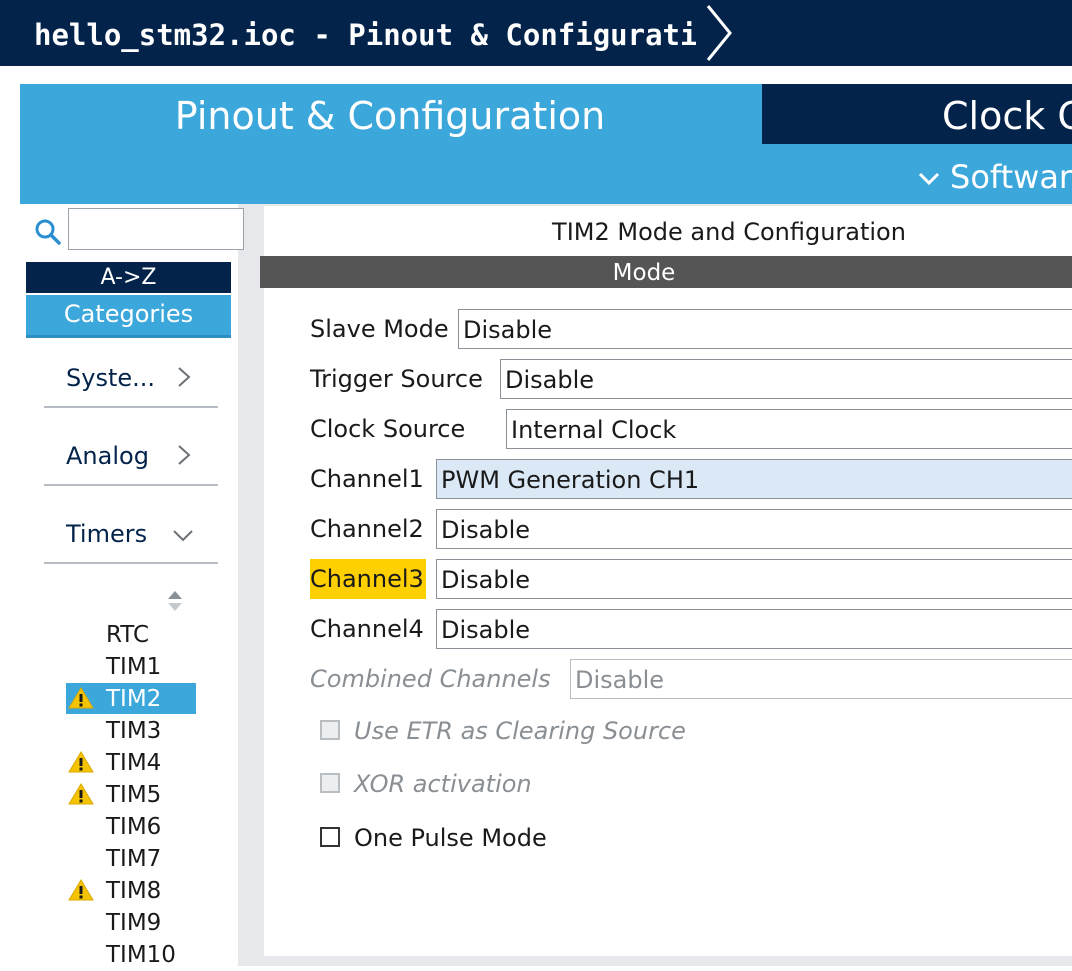 This screenshot has height=971, width=1072. I want to click on category-analog: Analog, so click(131, 461).